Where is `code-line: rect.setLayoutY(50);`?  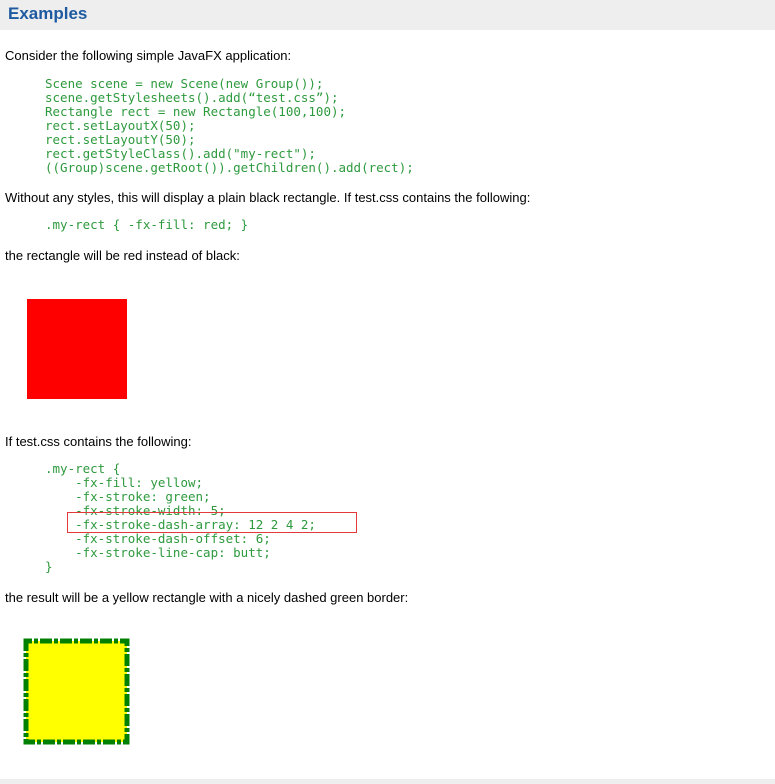 code-line: rect.setLayoutY(50); is located at coordinates (120, 139).